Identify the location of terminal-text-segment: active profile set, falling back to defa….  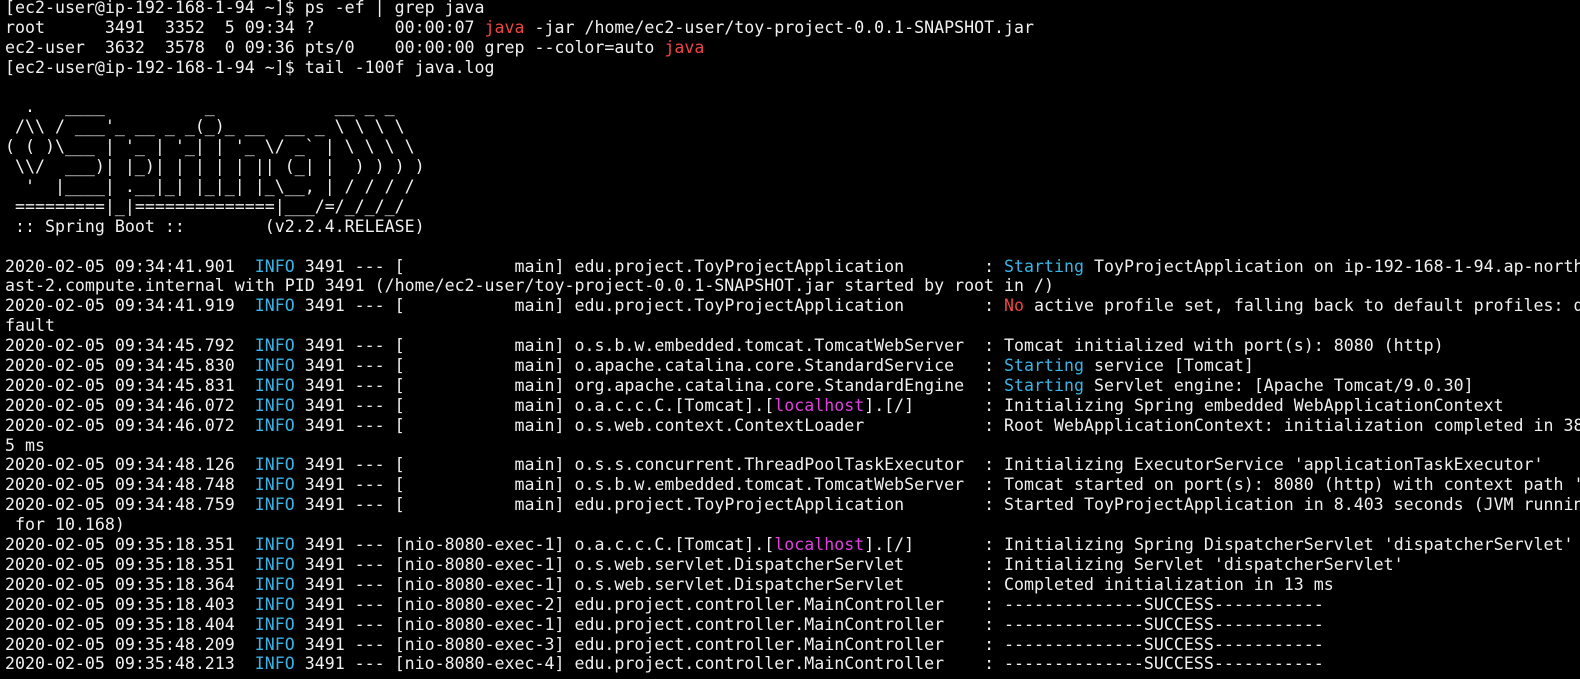
(1302, 306).